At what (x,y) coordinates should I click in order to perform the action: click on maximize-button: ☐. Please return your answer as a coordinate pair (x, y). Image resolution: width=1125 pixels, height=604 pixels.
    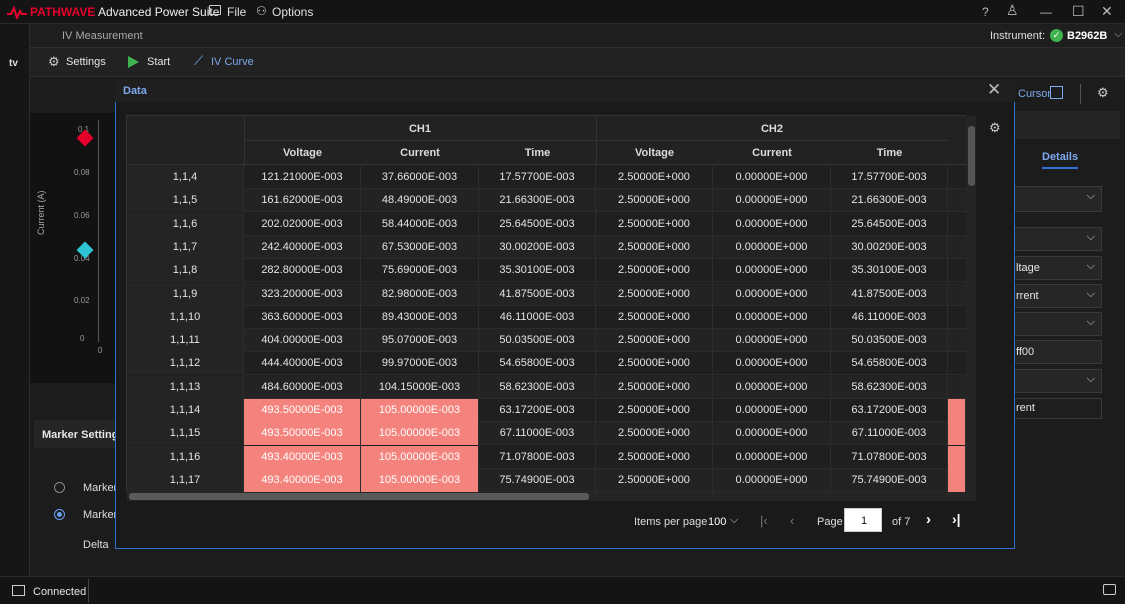
    Looking at the image, I should click on (1078, 11).